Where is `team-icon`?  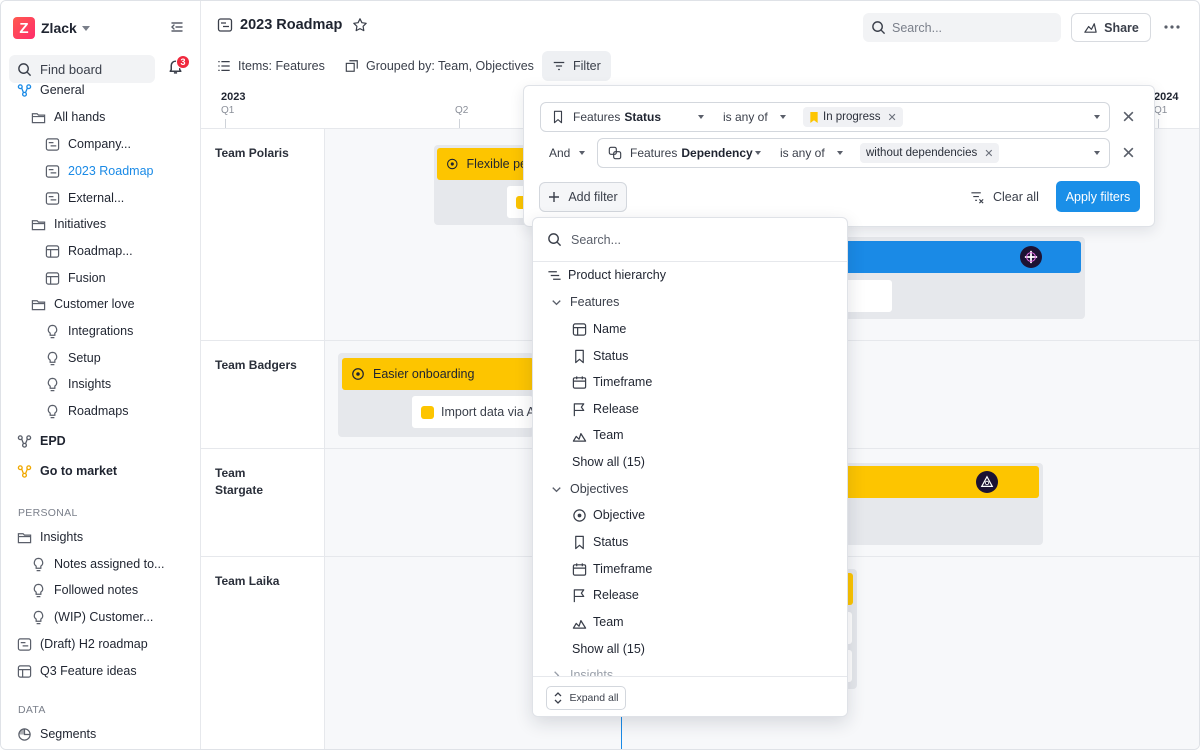
team-icon is located at coordinates (579, 437).